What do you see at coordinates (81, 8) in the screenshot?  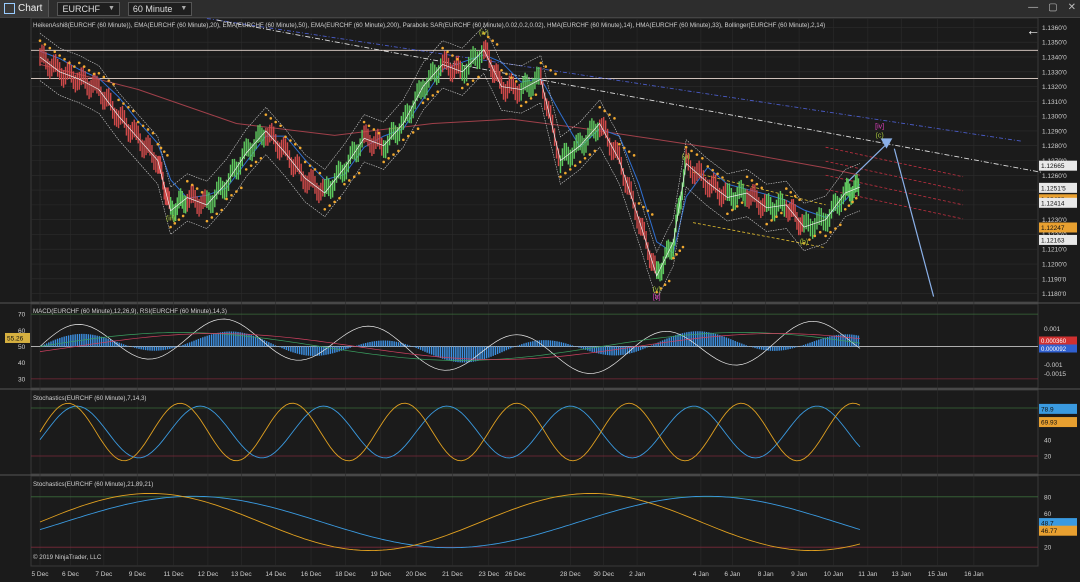 I see `instrument-value: EURCHF` at bounding box center [81, 8].